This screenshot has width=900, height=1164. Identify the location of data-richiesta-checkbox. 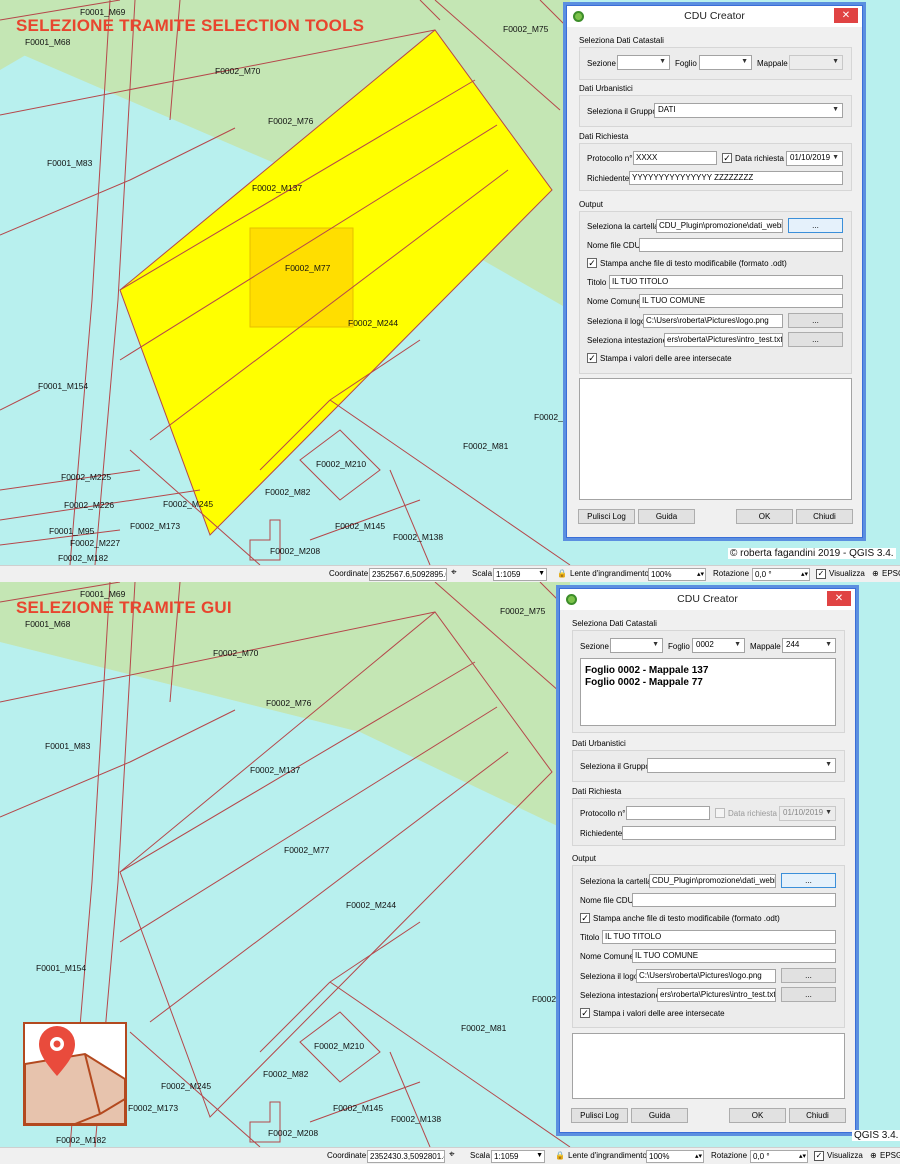
(720, 813).